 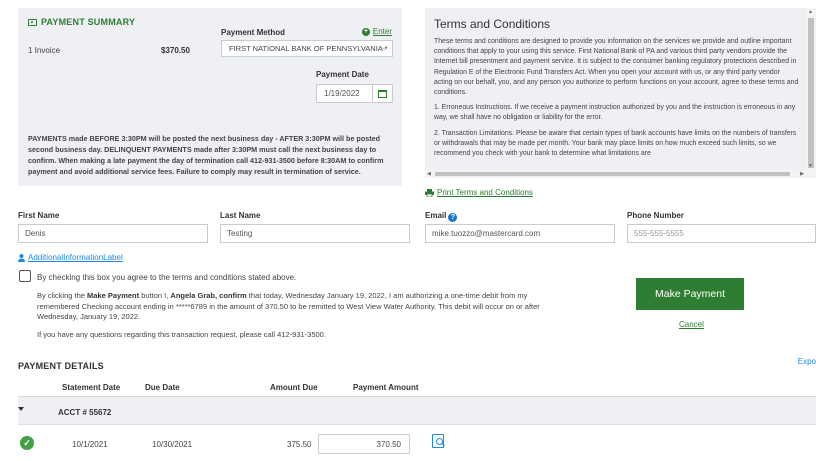 I want to click on scroll-right-icon: ▶, so click(x=802, y=174).